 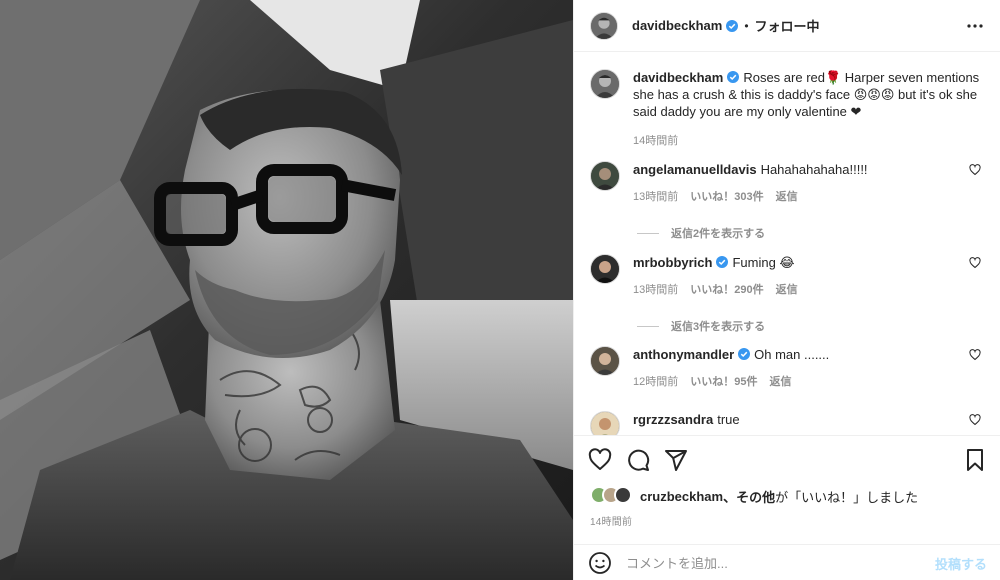 What do you see at coordinates (673, 419) in the screenshot?
I see `comment-username: rgrzzzsandra` at bounding box center [673, 419].